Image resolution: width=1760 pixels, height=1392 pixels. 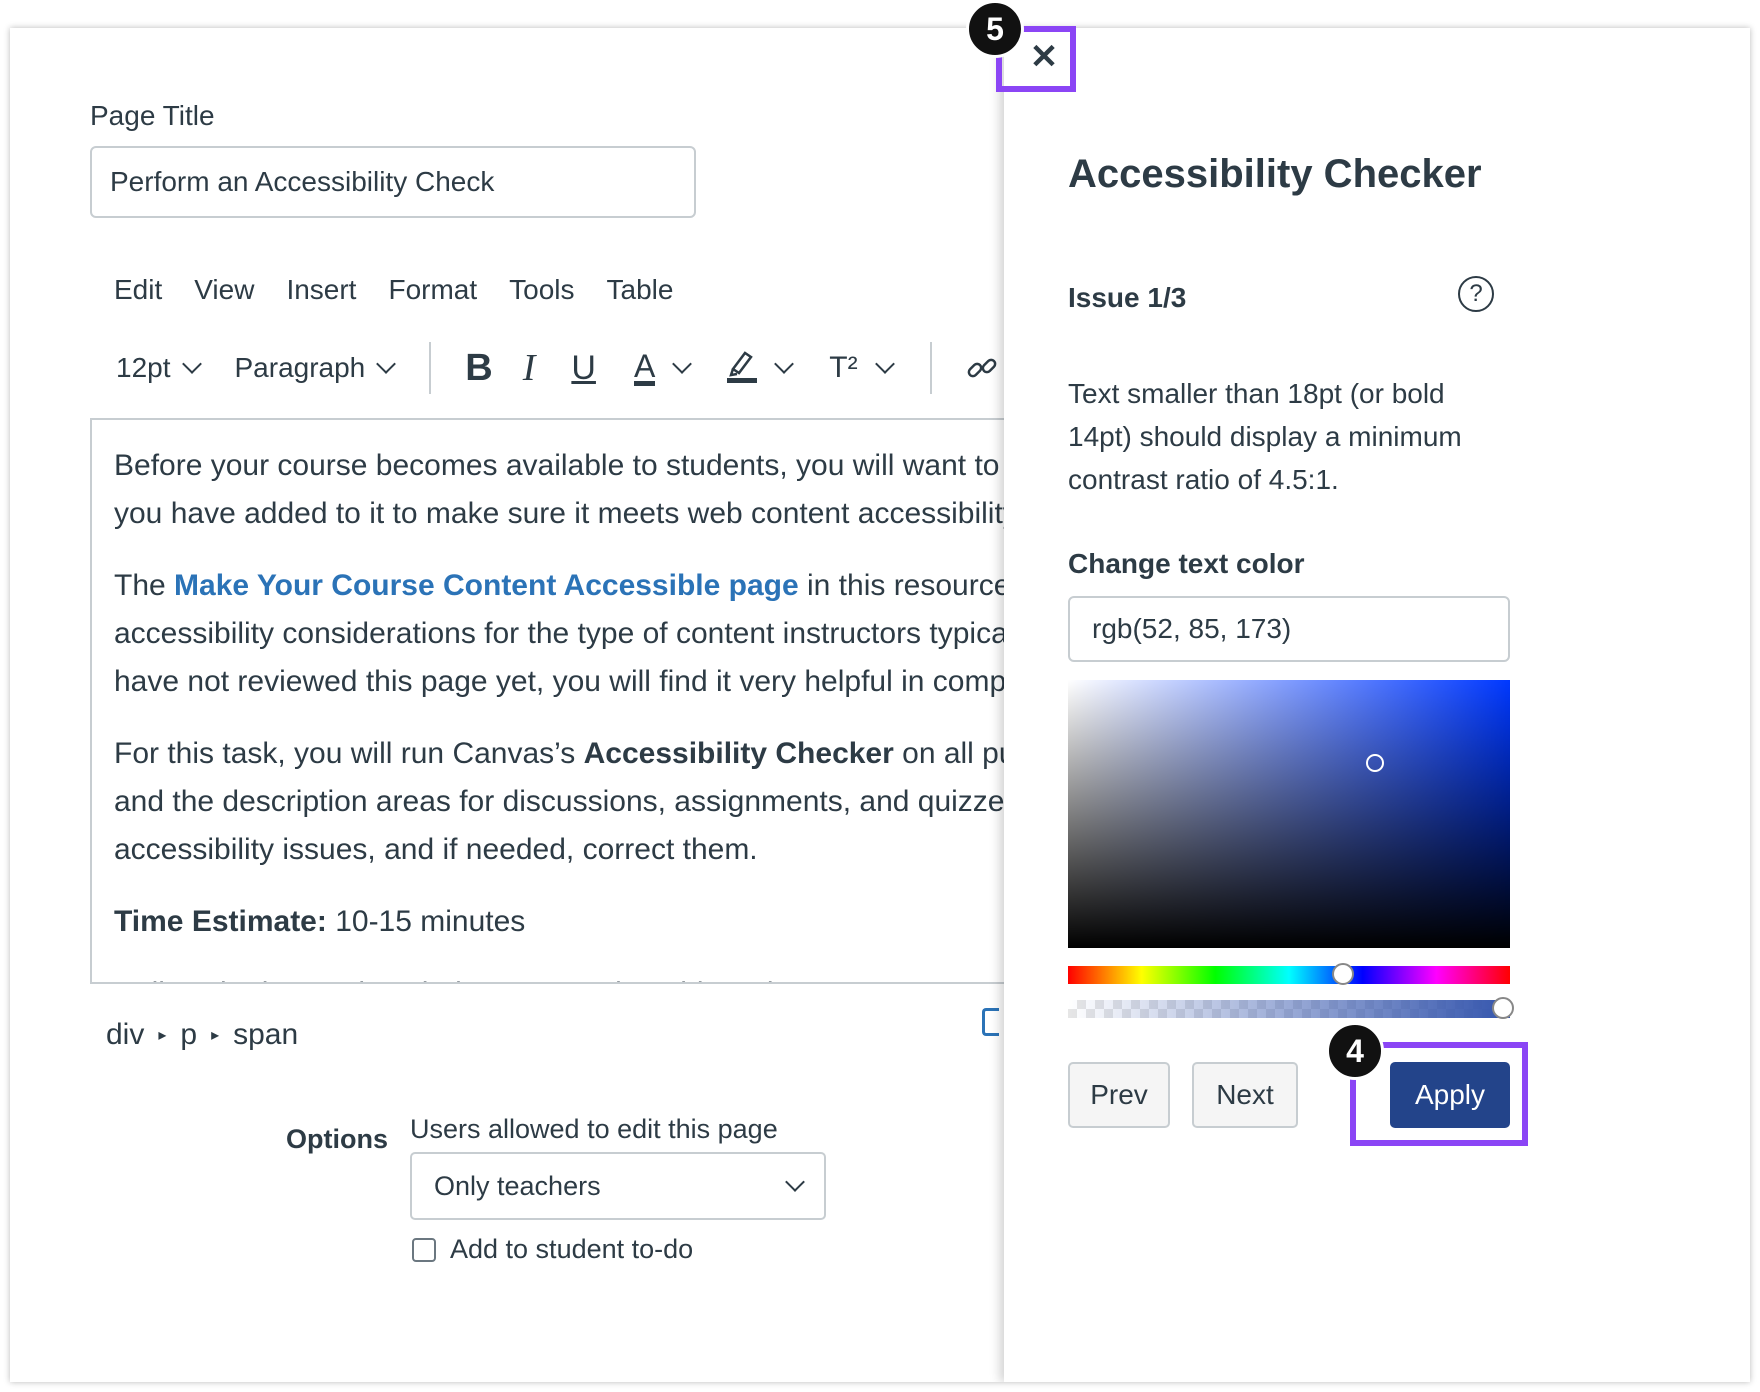 What do you see at coordinates (1355, 1051) in the screenshot?
I see `step-4-badge: 4` at bounding box center [1355, 1051].